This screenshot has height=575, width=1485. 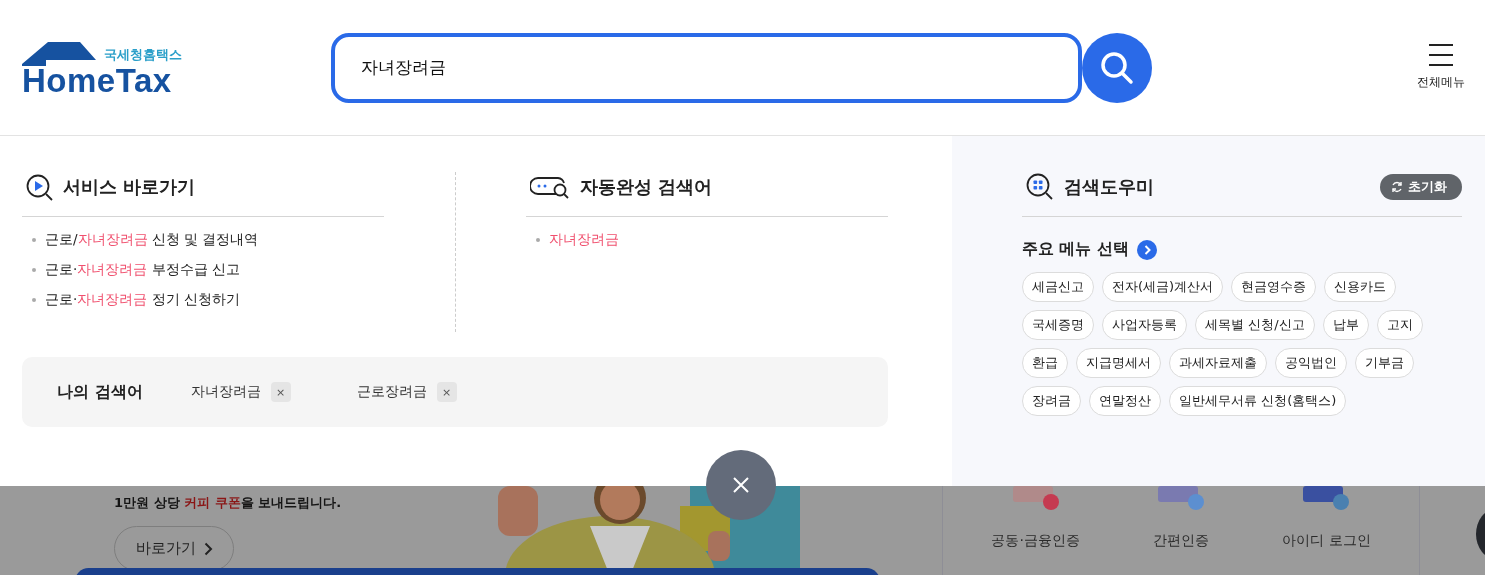 What do you see at coordinates (152, 240) in the screenshot?
I see `service-link: 근로/자녀장려금 신청 및 결정내역` at bounding box center [152, 240].